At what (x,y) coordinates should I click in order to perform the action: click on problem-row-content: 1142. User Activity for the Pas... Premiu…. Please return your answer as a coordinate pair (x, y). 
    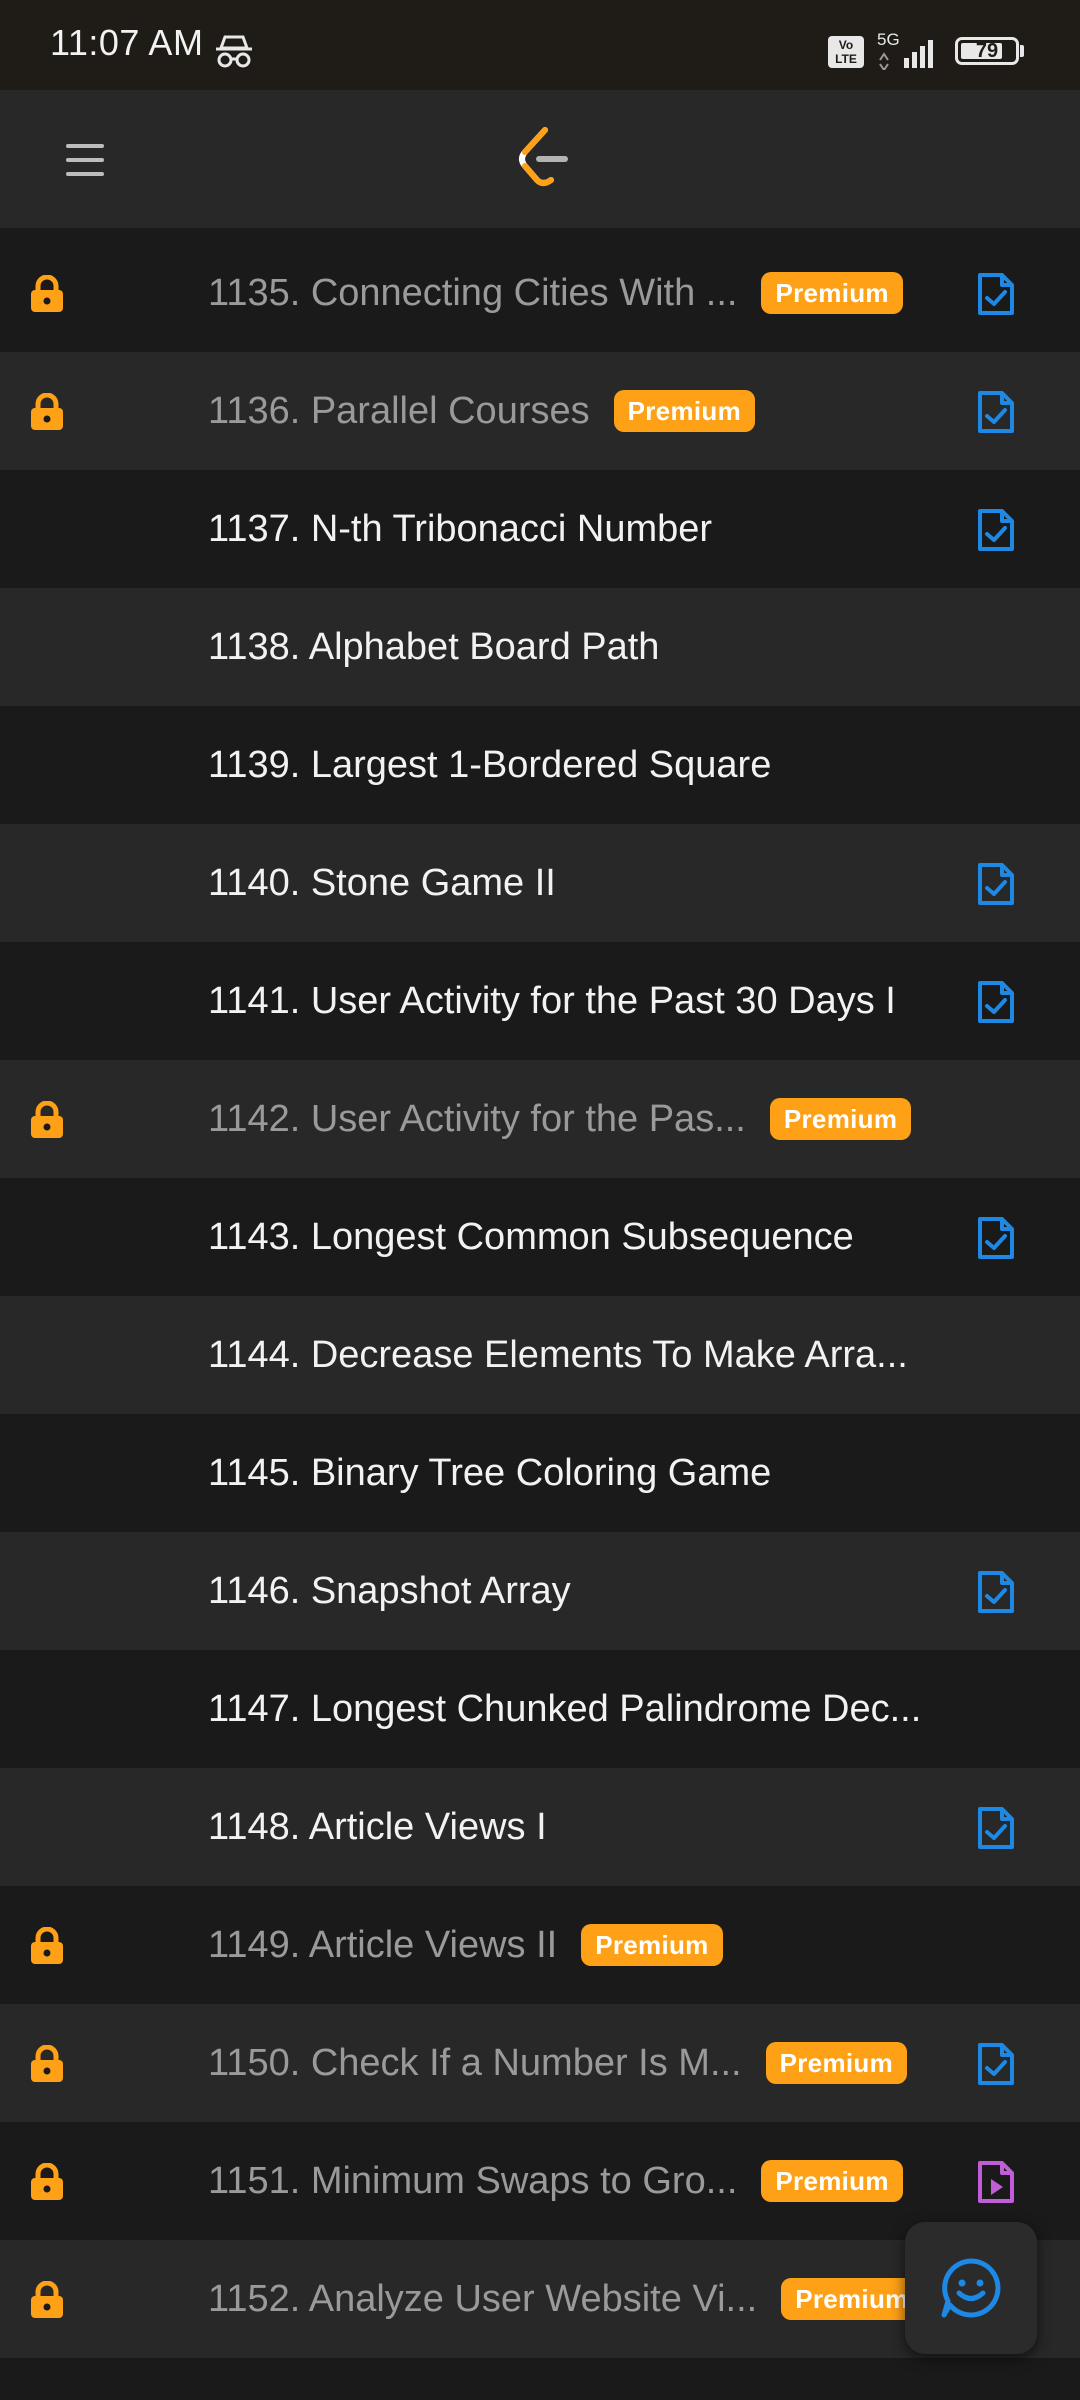
    Looking at the image, I should click on (569, 1119).